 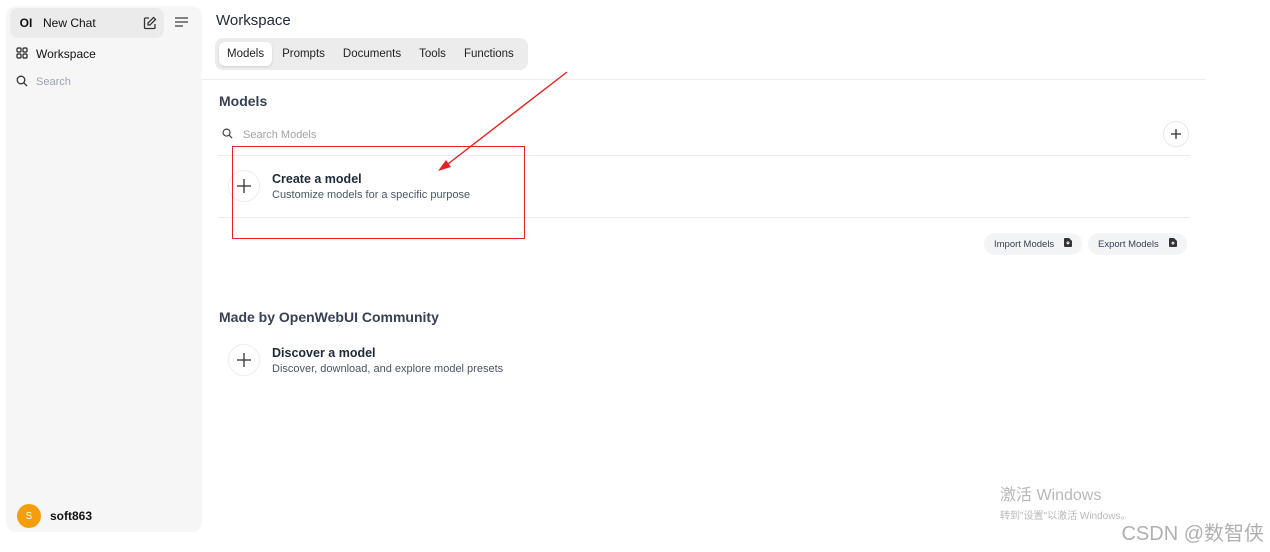 What do you see at coordinates (104, 269) in the screenshot?
I see `sidebar: OI New Chat Workspace Search S soft863` at bounding box center [104, 269].